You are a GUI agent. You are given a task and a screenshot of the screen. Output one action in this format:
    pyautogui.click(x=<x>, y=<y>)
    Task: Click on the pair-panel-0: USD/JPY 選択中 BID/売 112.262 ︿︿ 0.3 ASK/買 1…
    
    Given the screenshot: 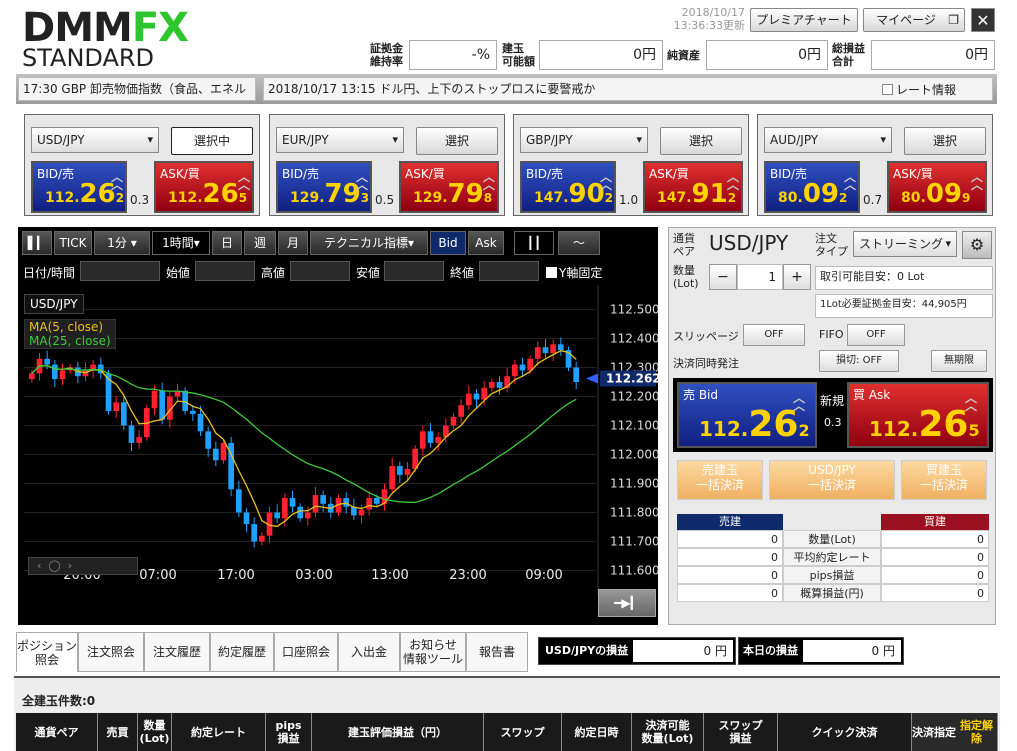 What is the action you would take?
    pyautogui.click(x=142, y=165)
    